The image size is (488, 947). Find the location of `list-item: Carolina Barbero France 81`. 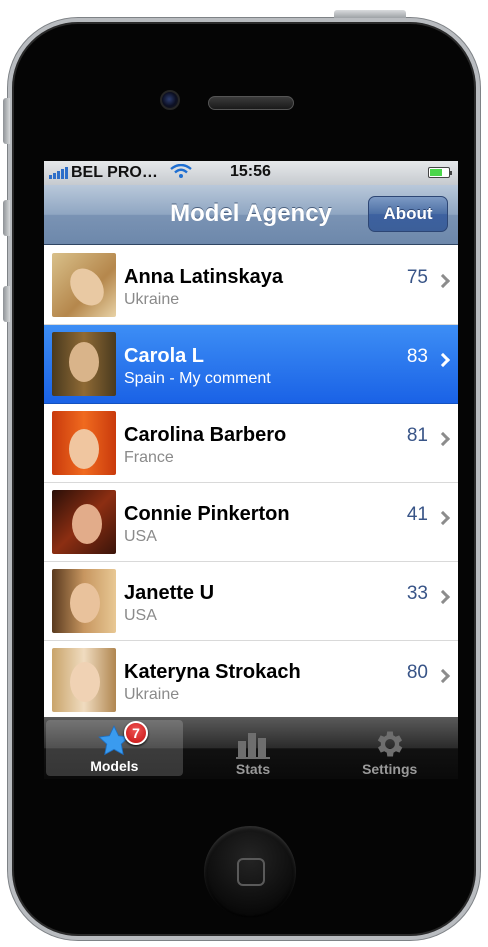

list-item: Carolina Barbero France 81 is located at coordinates (251, 443).